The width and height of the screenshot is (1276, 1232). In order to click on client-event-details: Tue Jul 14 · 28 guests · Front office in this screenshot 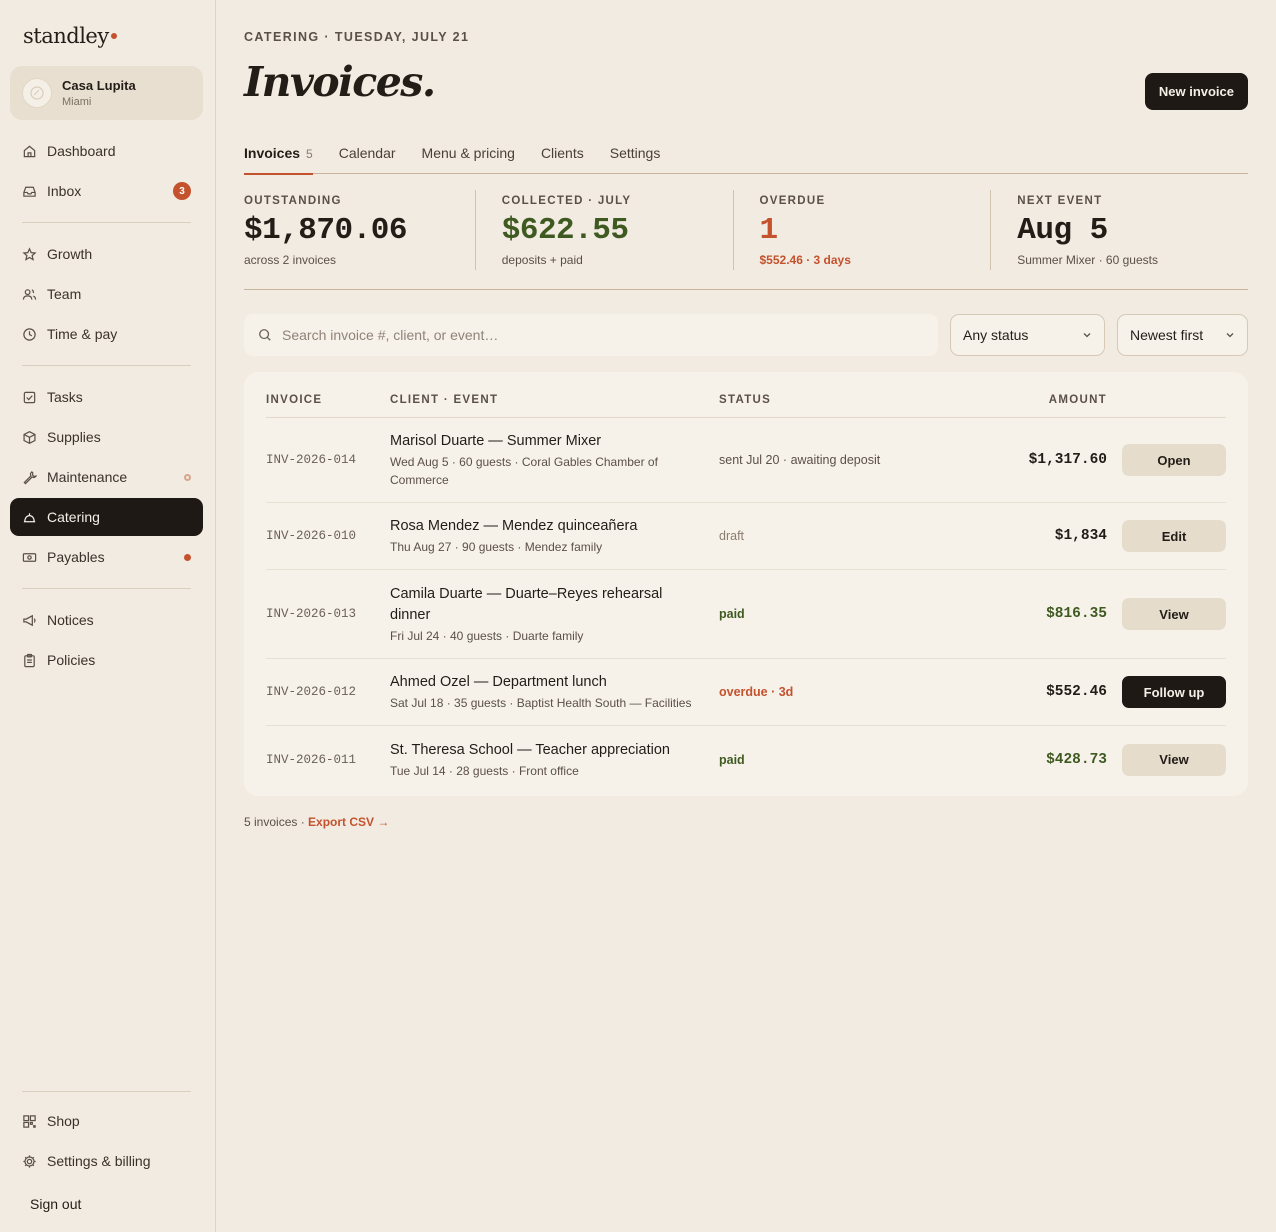, I will do `click(484, 770)`.